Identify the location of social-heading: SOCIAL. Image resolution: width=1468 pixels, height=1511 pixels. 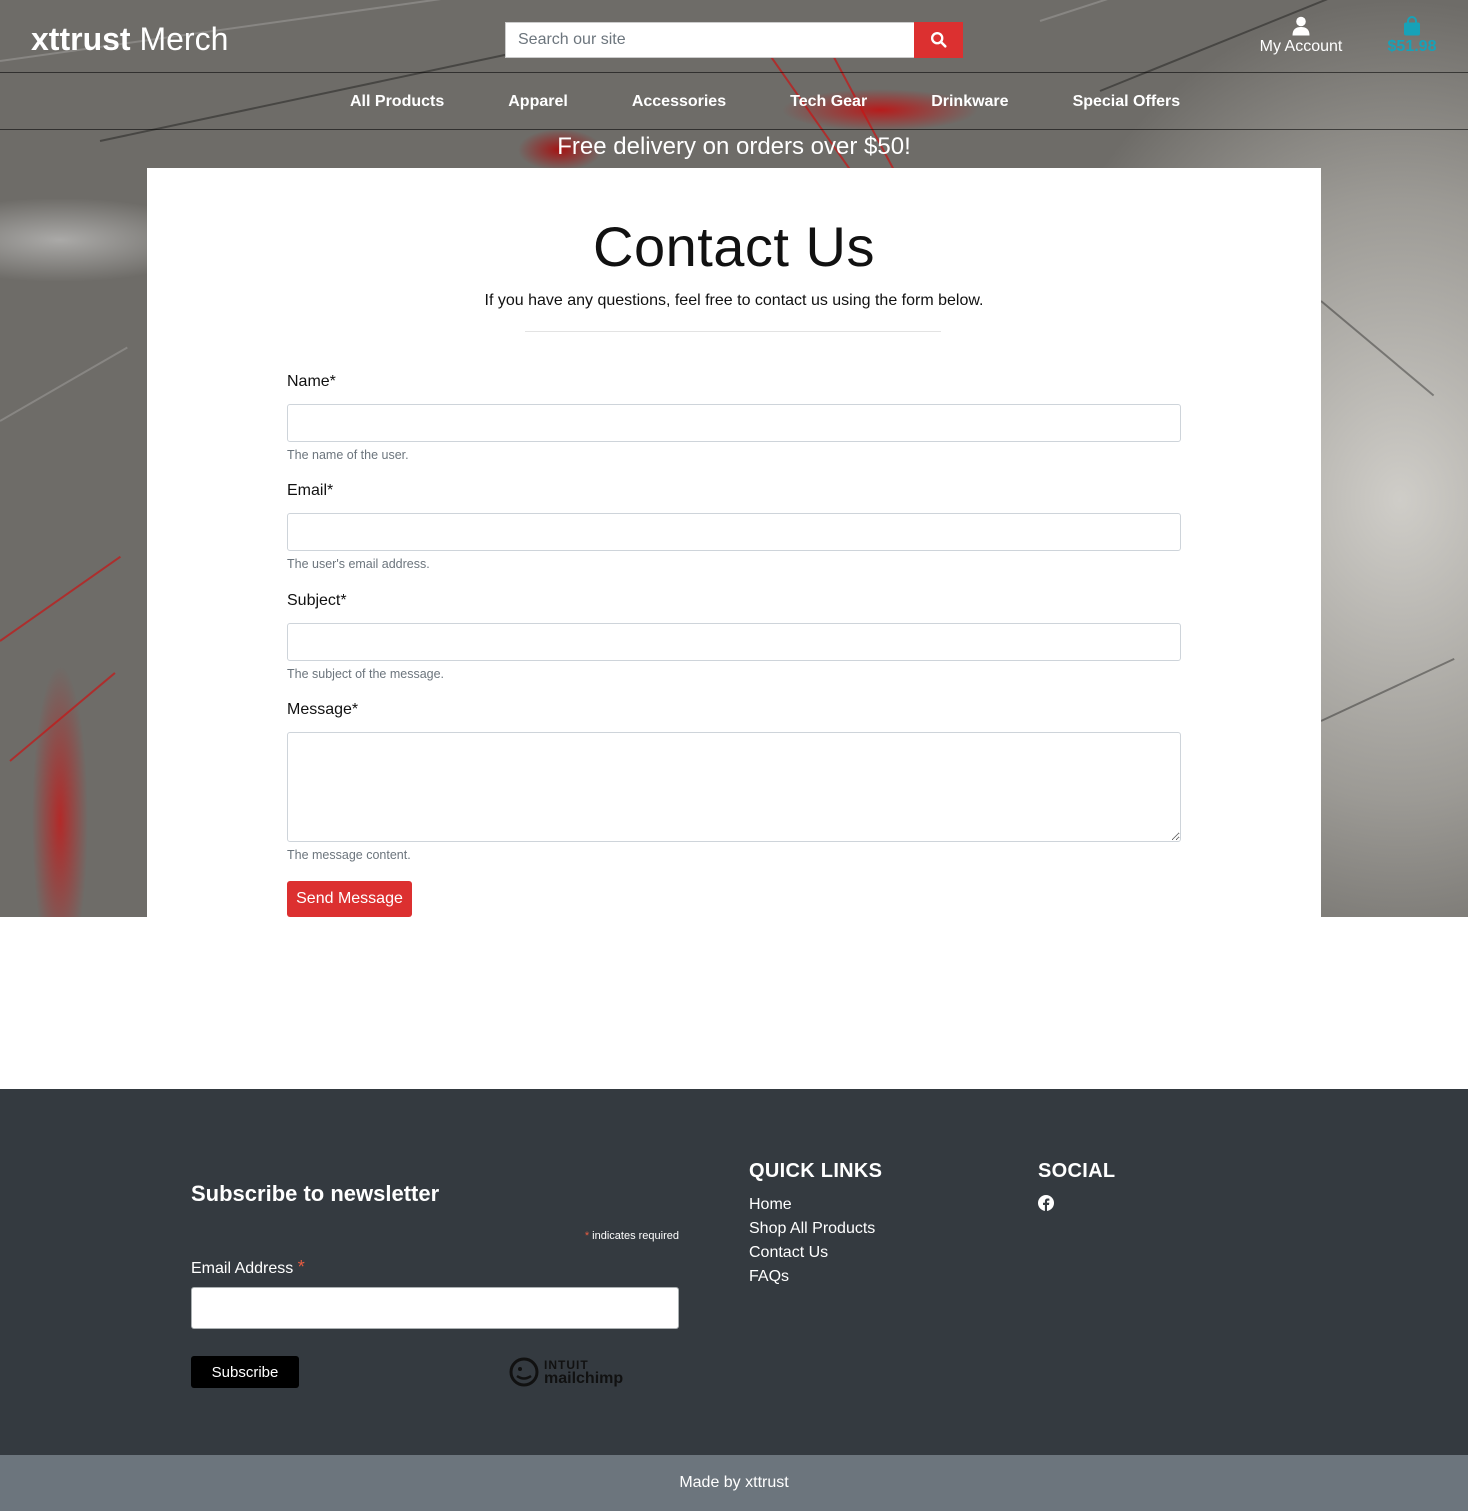
(1077, 1171).